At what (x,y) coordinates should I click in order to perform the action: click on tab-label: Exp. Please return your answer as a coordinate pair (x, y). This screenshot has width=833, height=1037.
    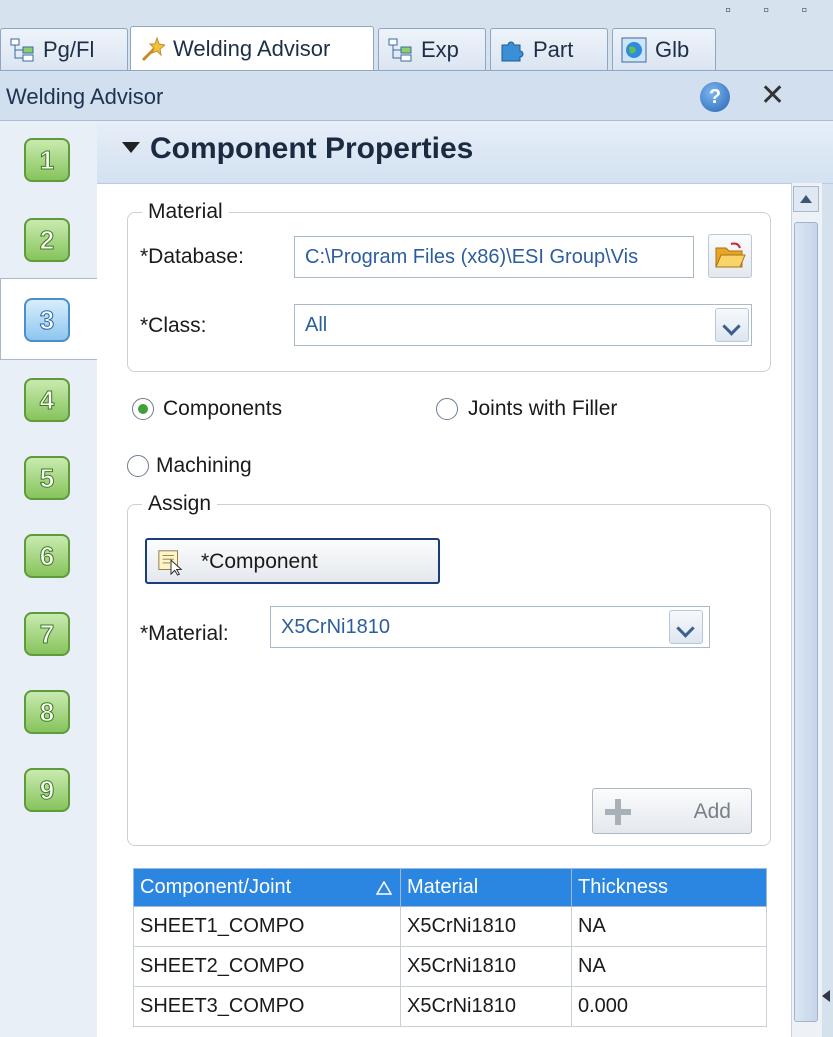
    Looking at the image, I should click on (440, 49).